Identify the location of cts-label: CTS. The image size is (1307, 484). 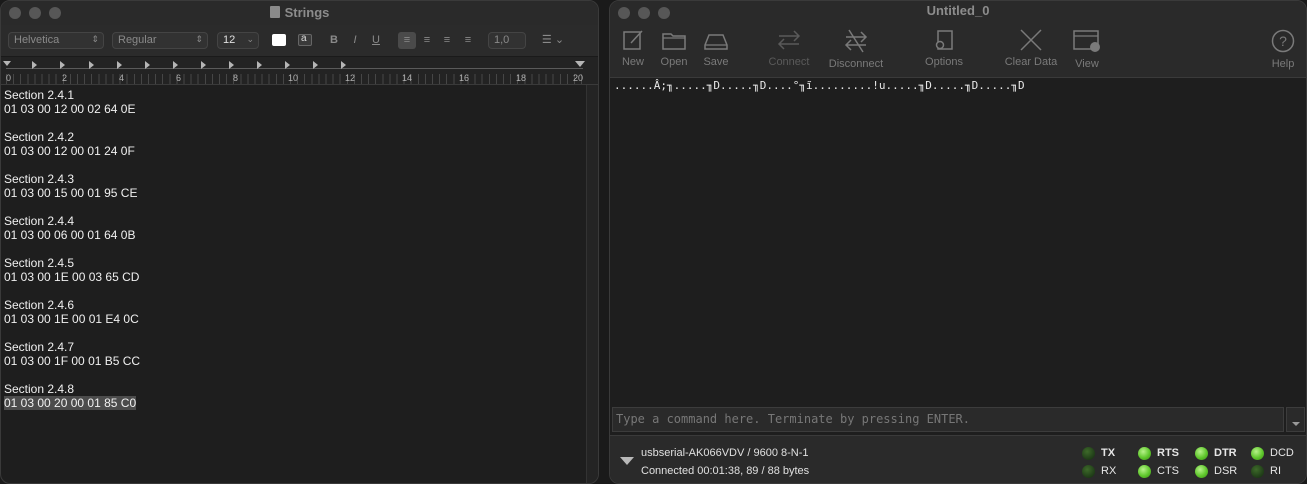
(1168, 471).